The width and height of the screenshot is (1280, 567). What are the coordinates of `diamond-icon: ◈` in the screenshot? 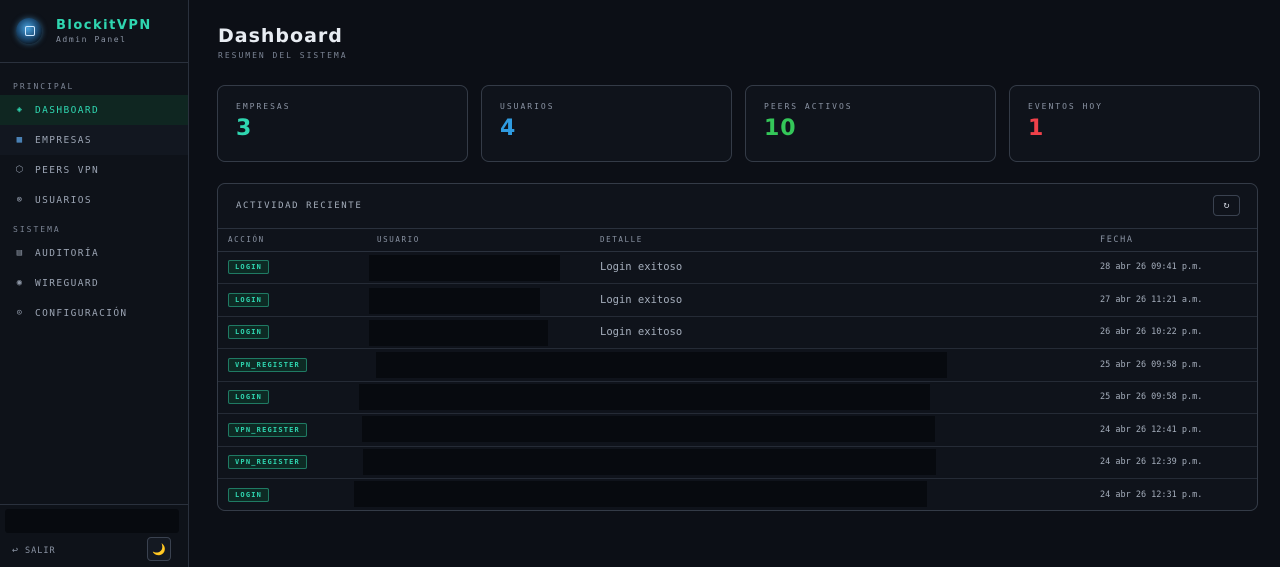 It's located at (20, 110).